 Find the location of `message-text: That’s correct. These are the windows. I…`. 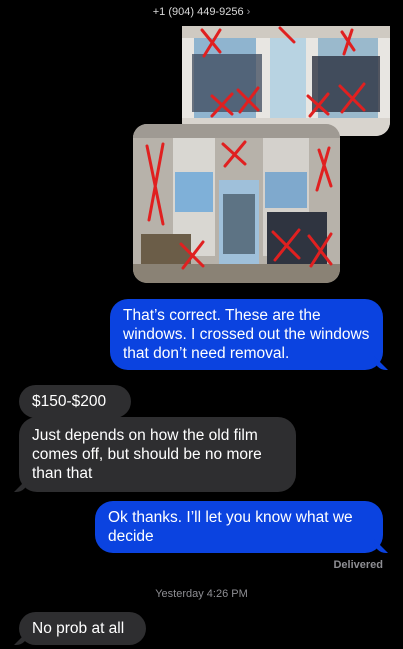

message-text: That’s correct. These are the windows. I… is located at coordinates (246, 334).